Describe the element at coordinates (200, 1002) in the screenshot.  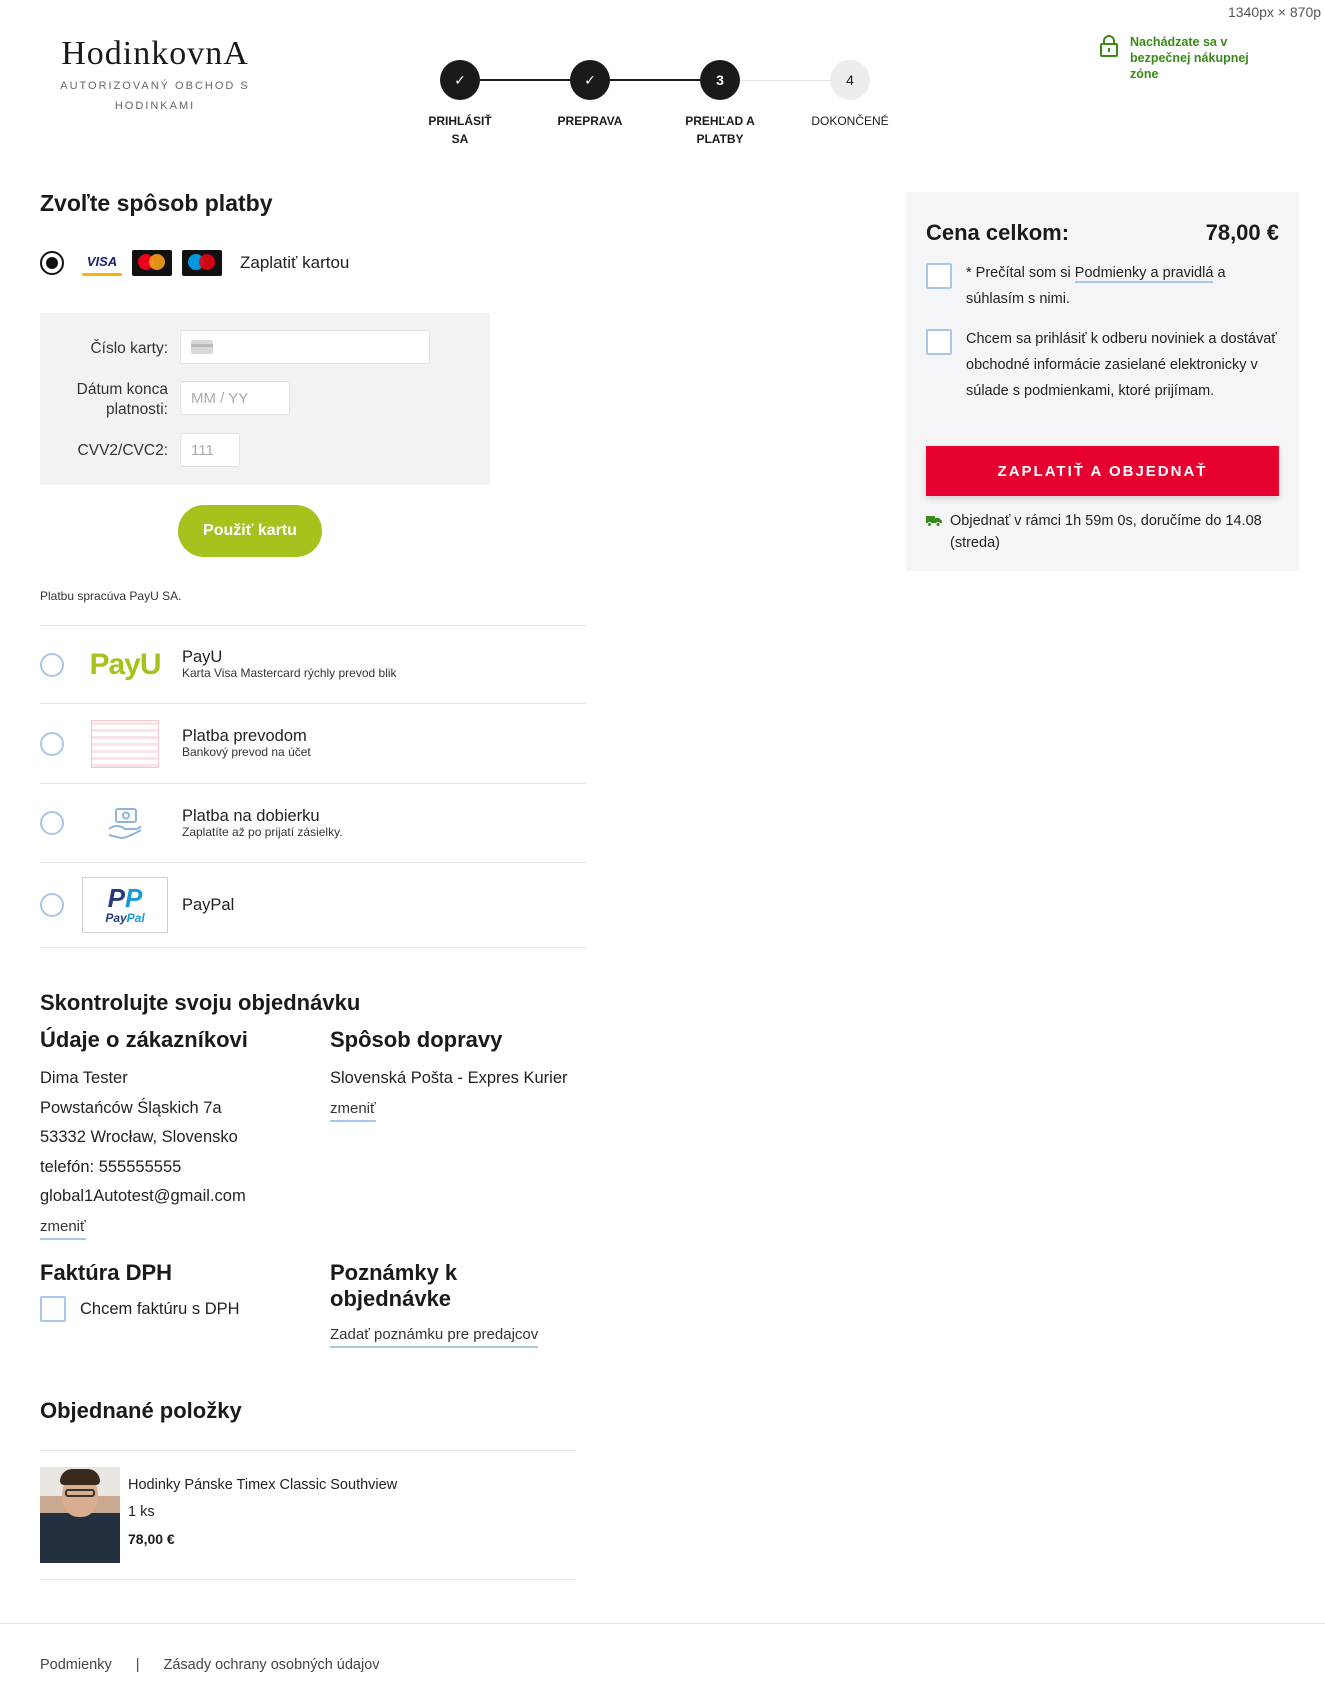
I see `review-title: Skontrolujte svoju objednávku` at that location.